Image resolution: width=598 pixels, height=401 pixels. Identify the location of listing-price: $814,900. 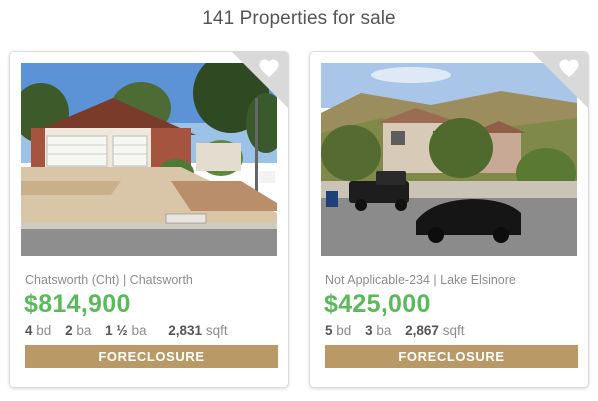
(77, 304).